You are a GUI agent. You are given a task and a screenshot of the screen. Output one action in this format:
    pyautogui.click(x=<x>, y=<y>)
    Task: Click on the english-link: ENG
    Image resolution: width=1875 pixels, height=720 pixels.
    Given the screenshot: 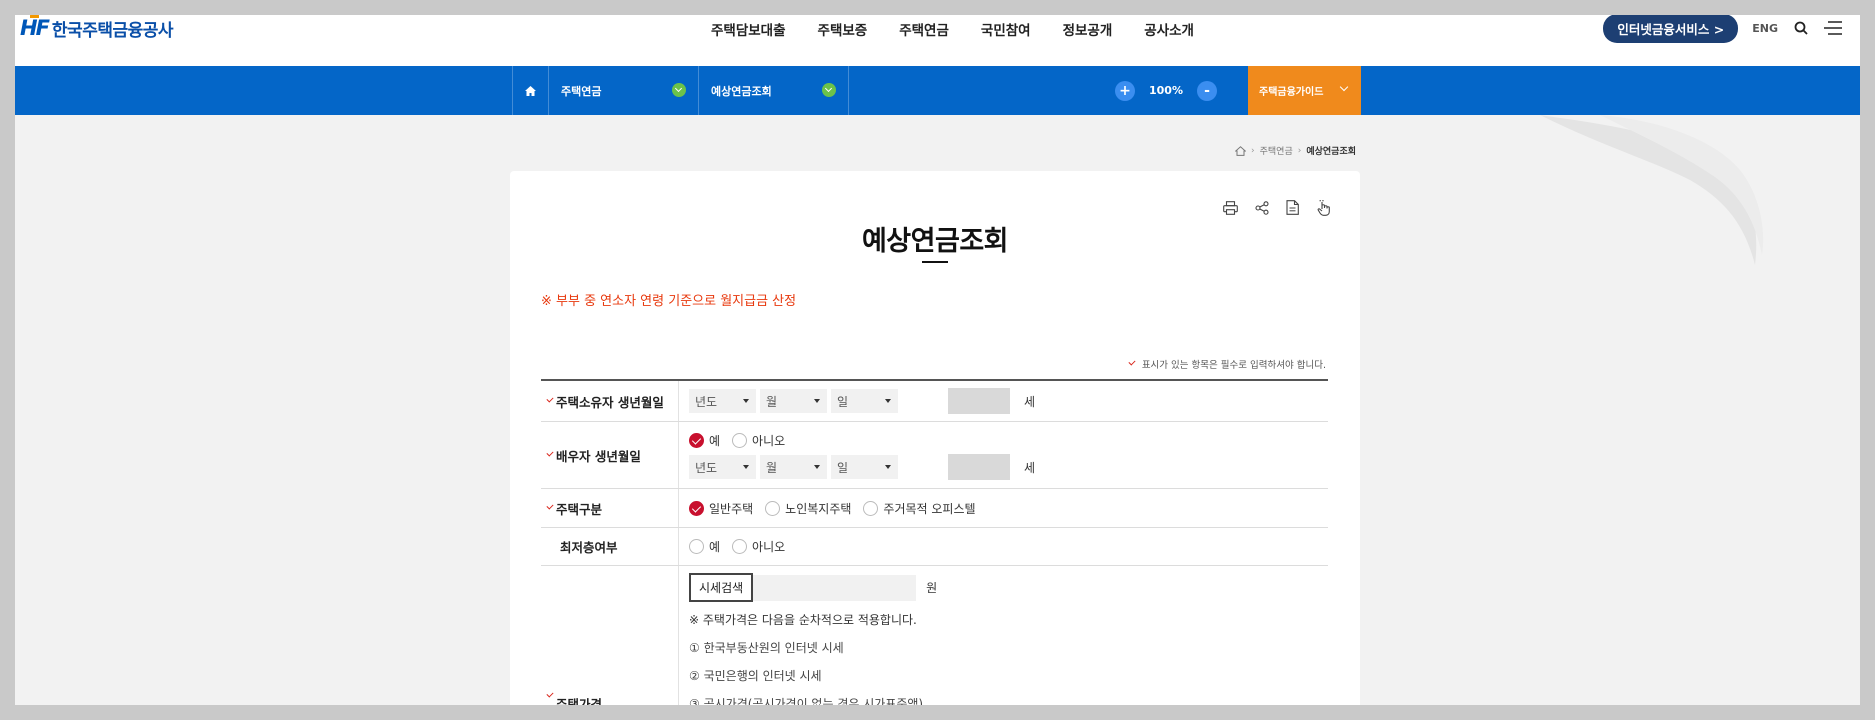 What is the action you would take?
    pyautogui.click(x=1765, y=28)
    